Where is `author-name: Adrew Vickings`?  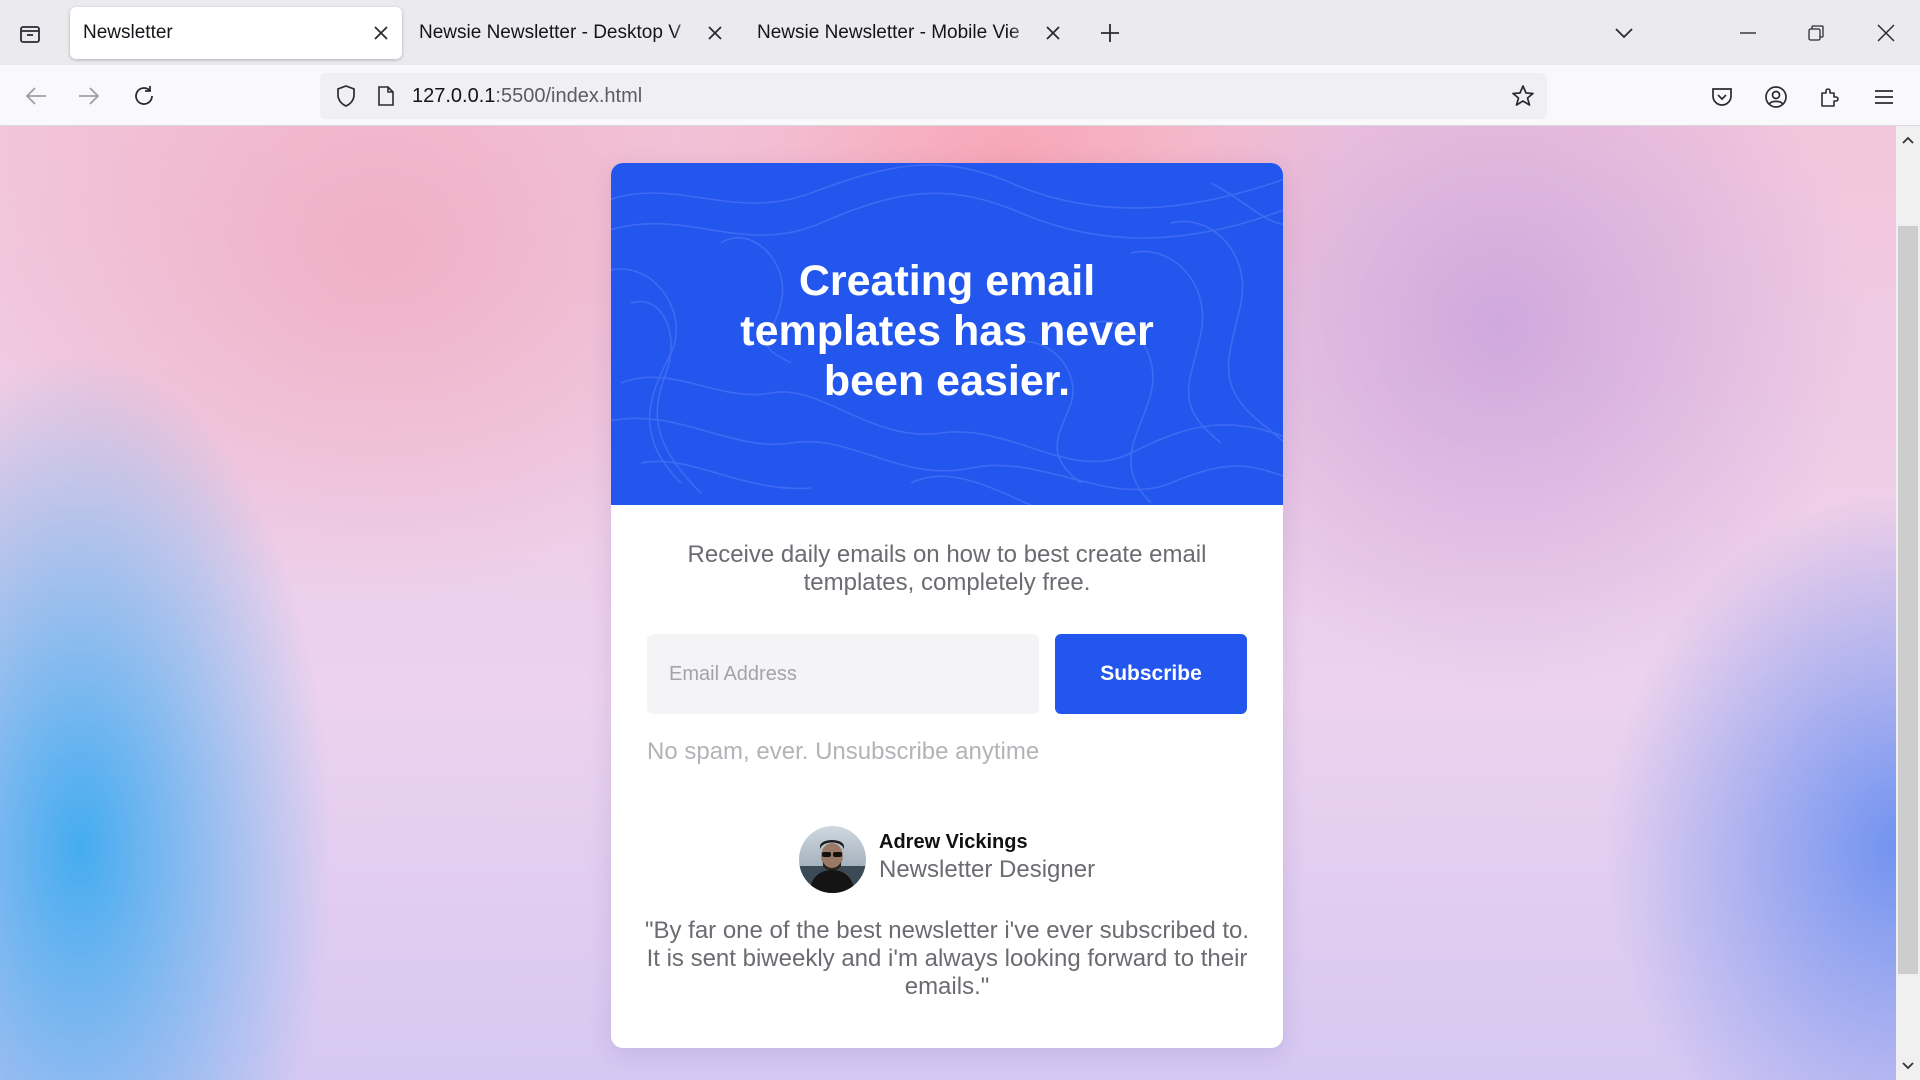
author-name: Adrew Vickings is located at coordinates (953, 842).